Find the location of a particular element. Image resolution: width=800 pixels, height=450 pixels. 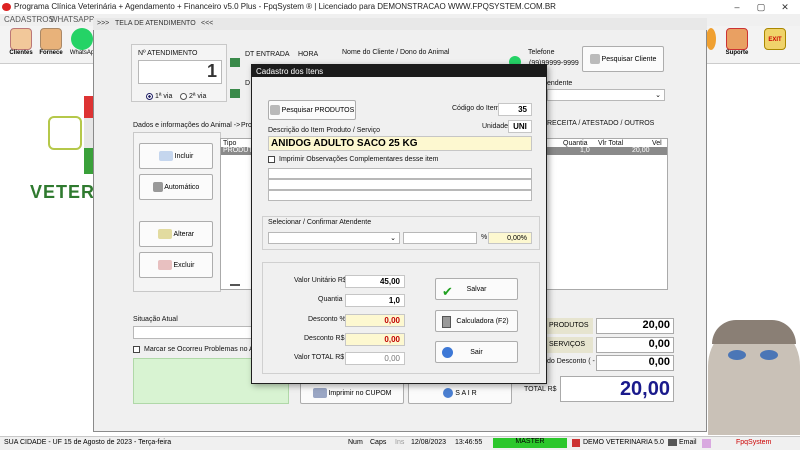

atendimento-label: Nº ATENDIMENTO is located at coordinates (168, 53).